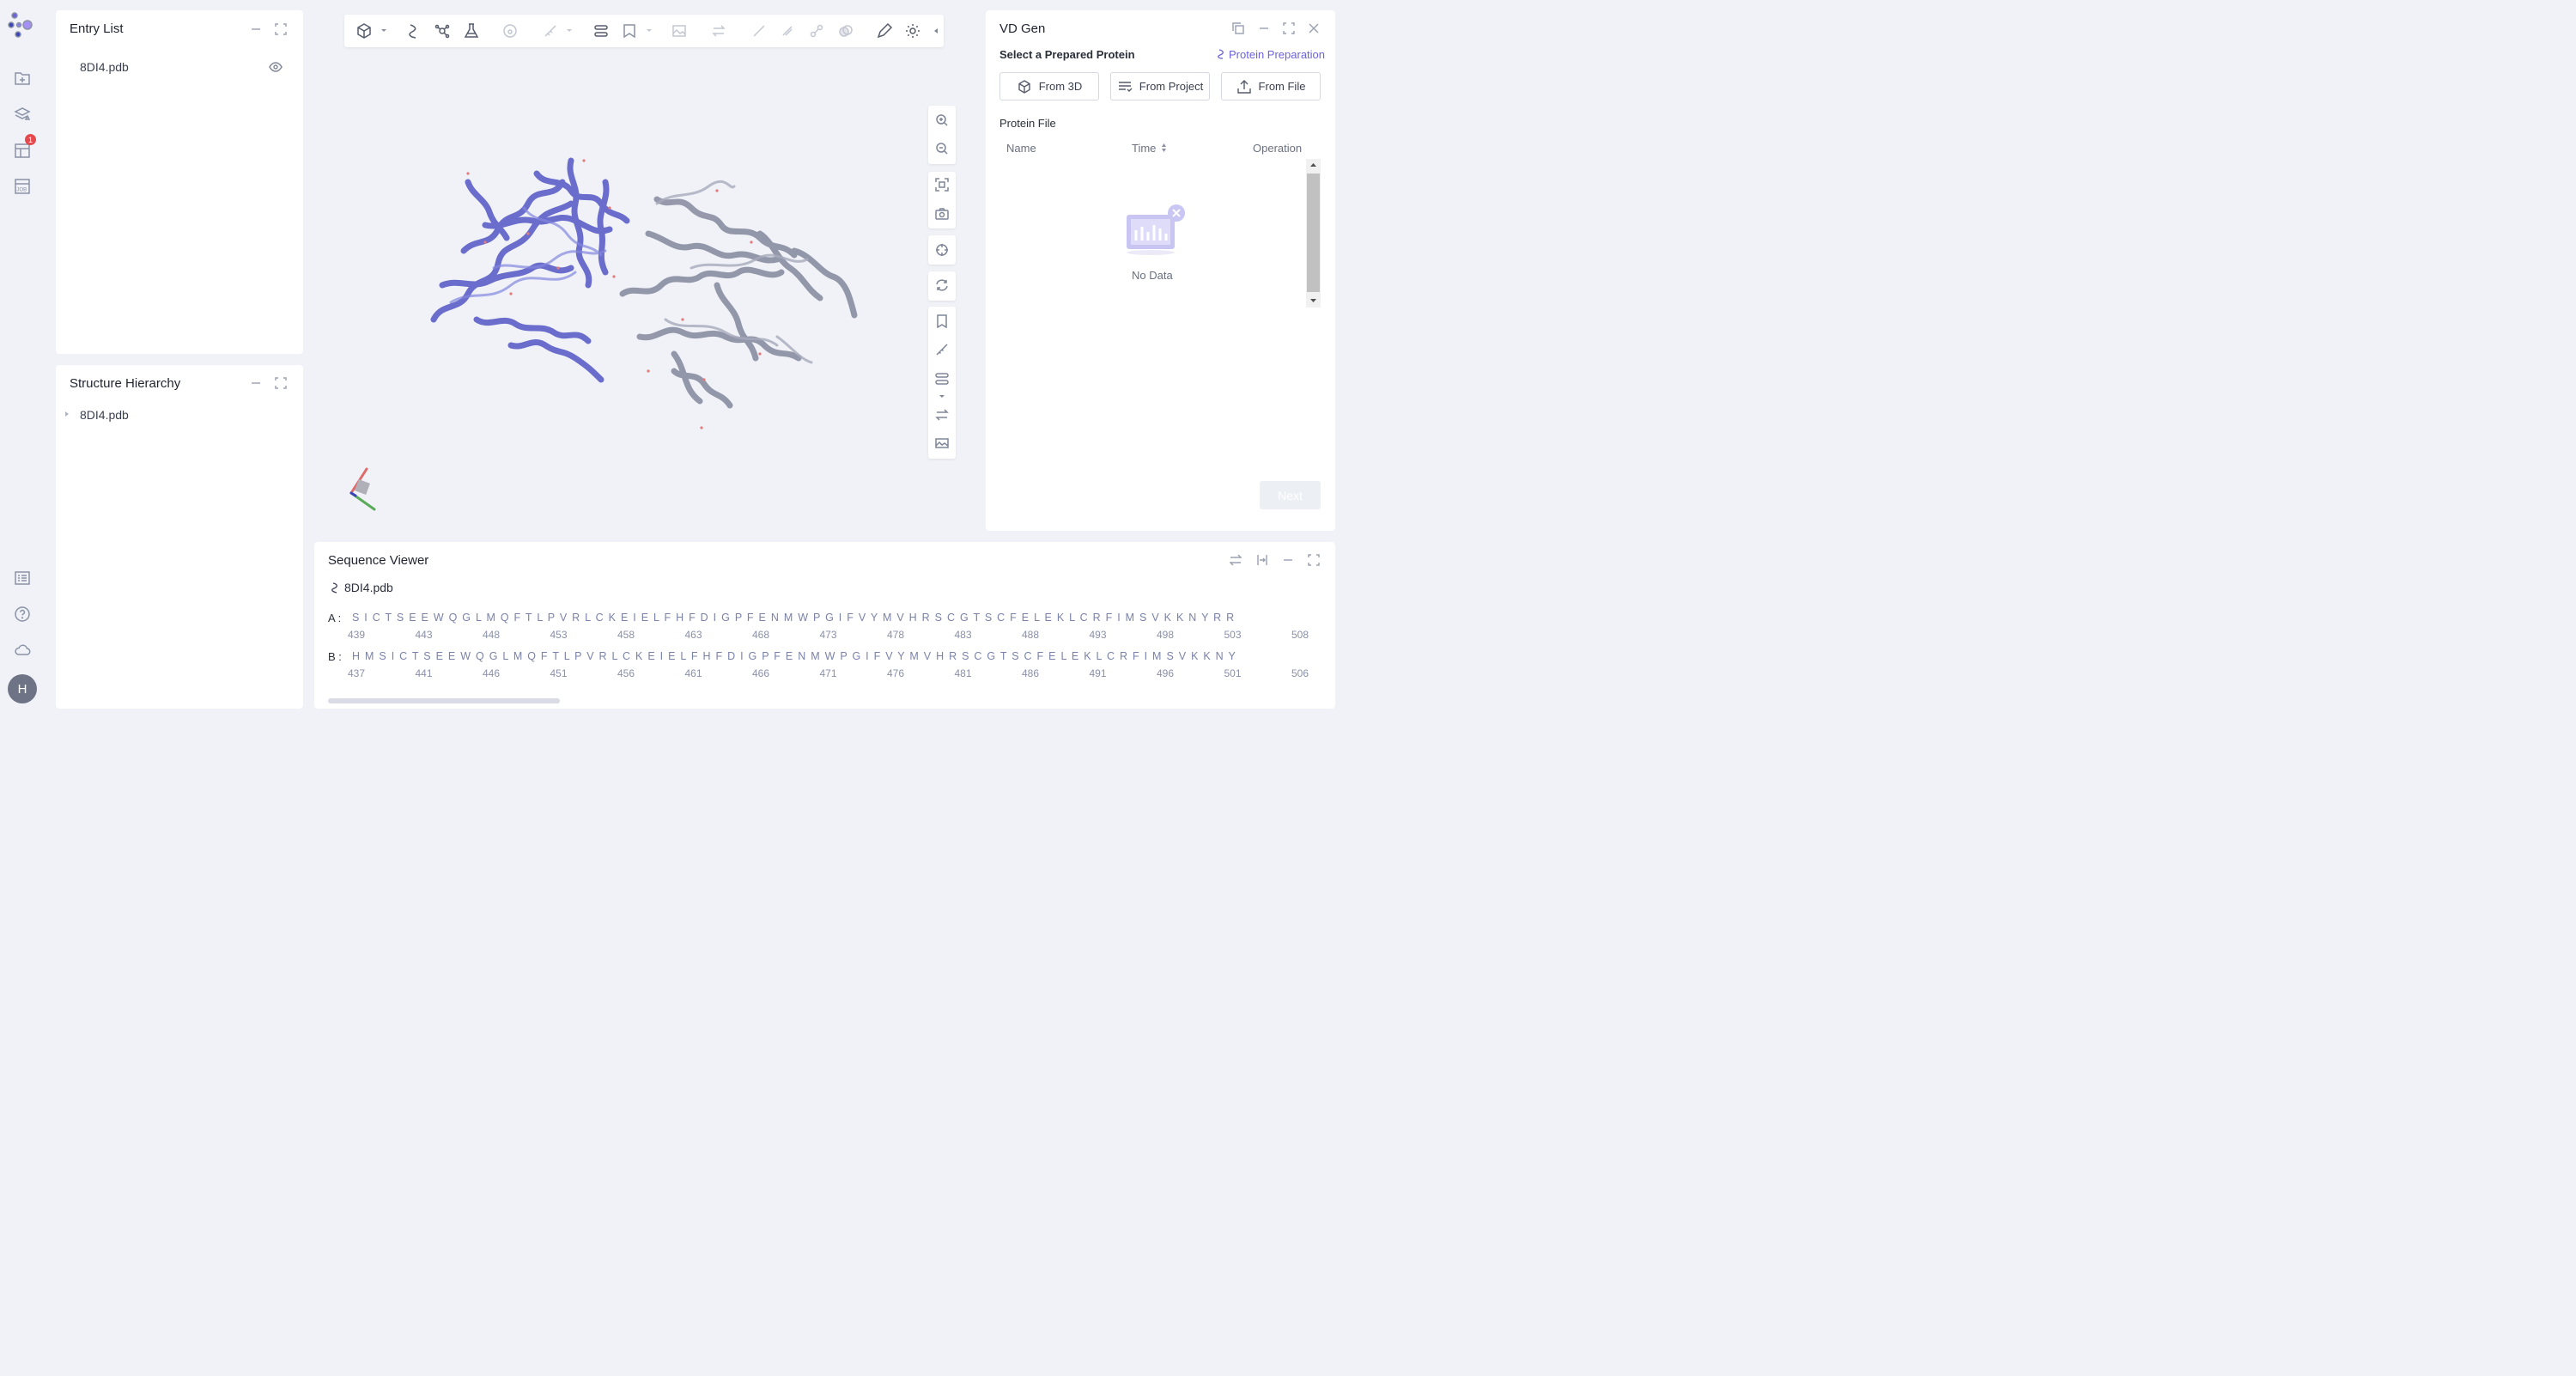  I want to click on panel-title: Structure Hierarchy, so click(126, 383).